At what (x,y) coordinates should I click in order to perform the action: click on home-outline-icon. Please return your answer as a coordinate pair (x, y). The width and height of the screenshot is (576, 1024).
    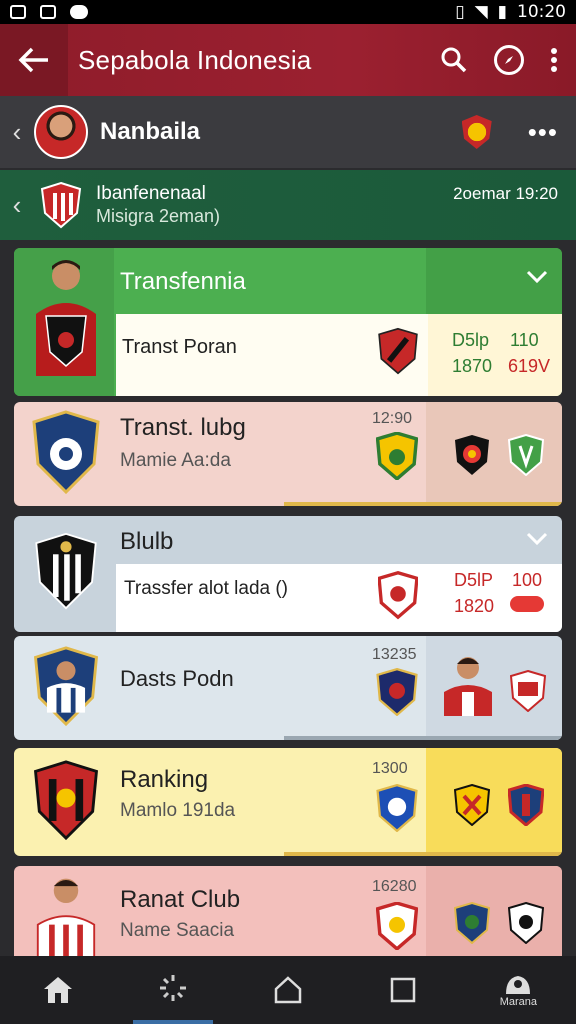
    Looking at the image, I should click on (288, 990).